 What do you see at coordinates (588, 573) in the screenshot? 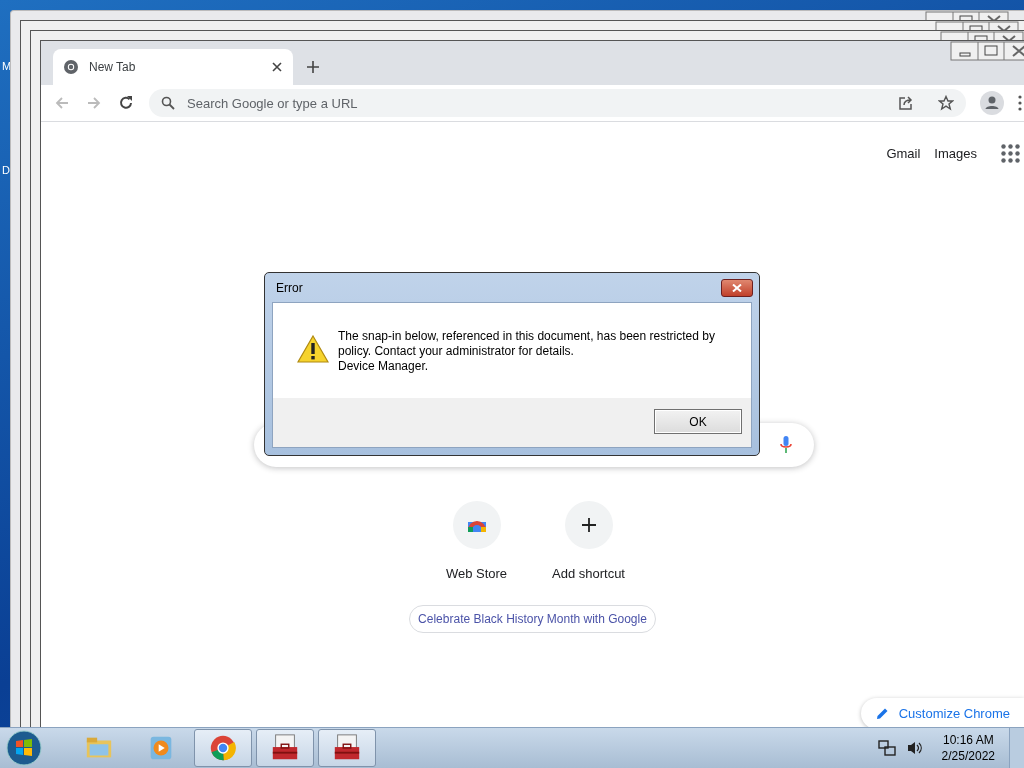
I see `shortcut-label: Add shortcut` at bounding box center [588, 573].